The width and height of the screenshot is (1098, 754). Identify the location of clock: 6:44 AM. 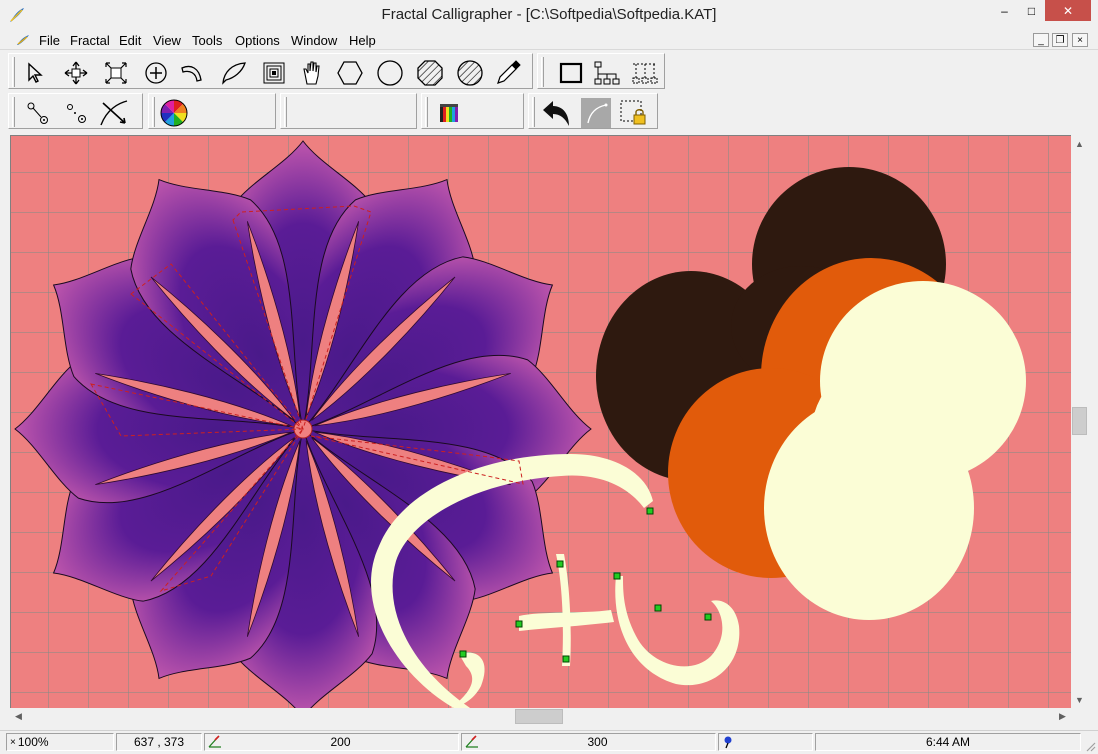
(948, 742).